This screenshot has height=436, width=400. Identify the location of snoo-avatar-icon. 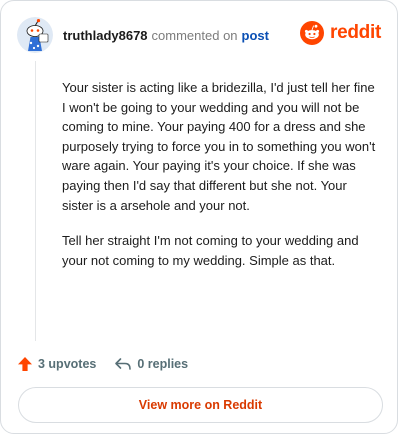
(35, 35).